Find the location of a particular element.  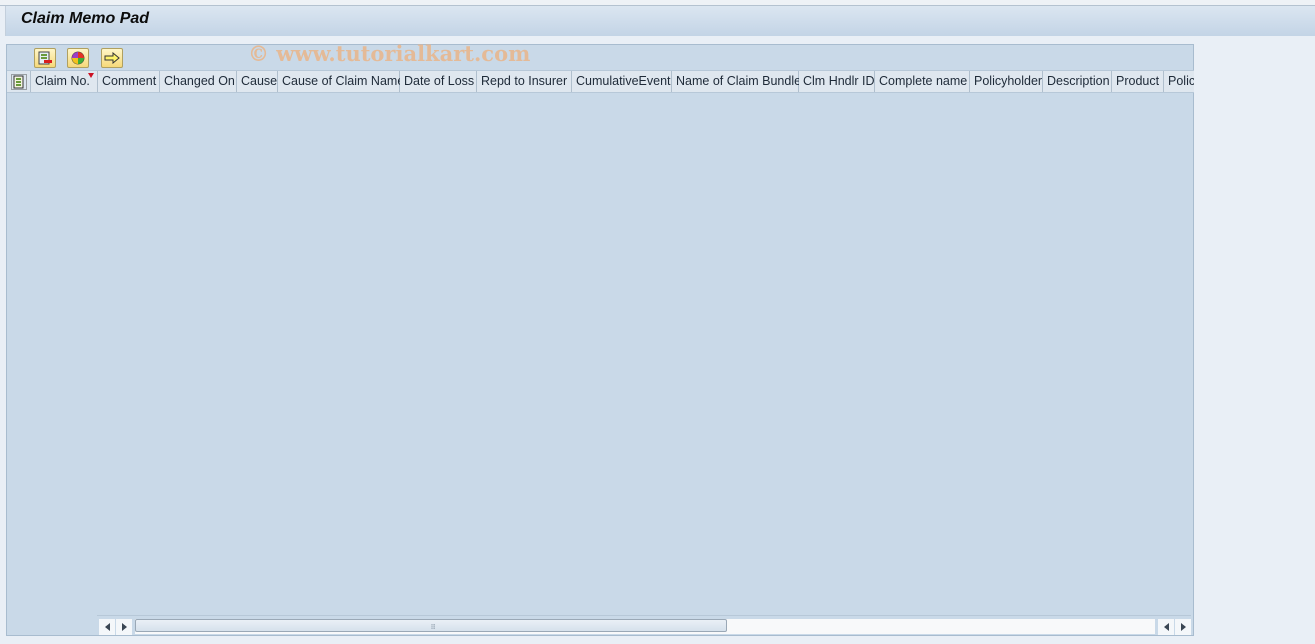

column-header-cause: Cause is located at coordinates (257, 81).